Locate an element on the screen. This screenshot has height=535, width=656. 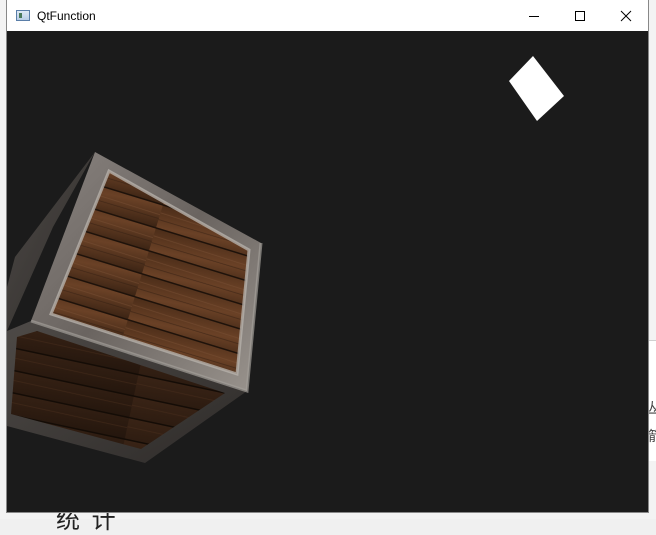
close-button is located at coordinates (626, 15).